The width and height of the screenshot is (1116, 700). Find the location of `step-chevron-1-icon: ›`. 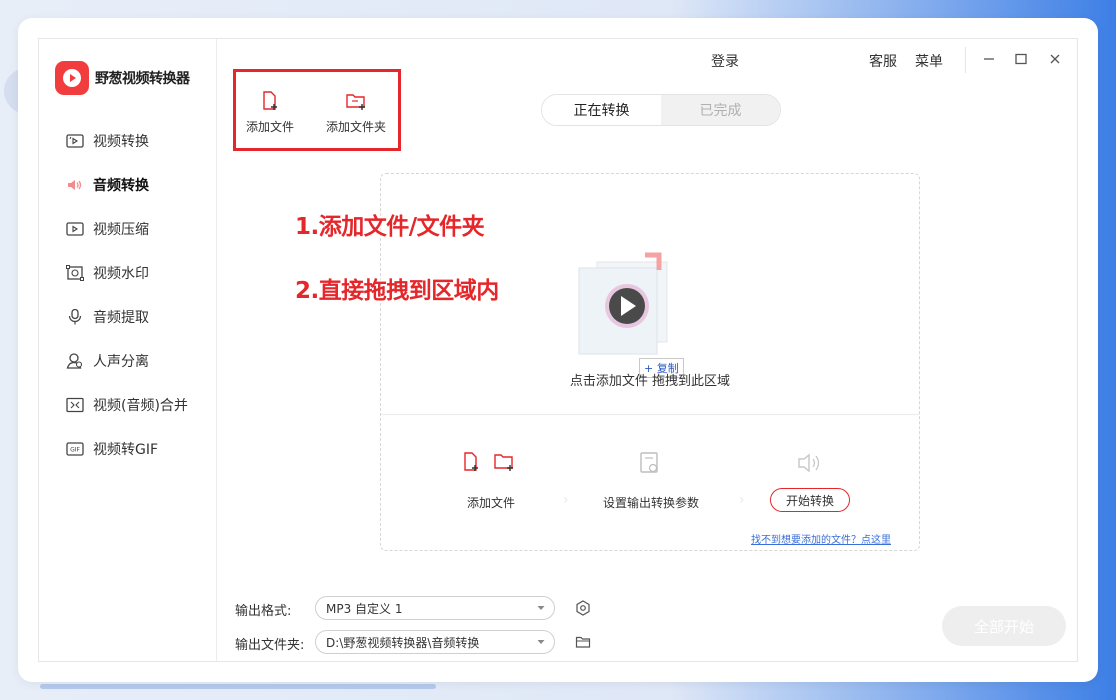

step-chevron-1-icon: › is located at coordinates (566, 500).